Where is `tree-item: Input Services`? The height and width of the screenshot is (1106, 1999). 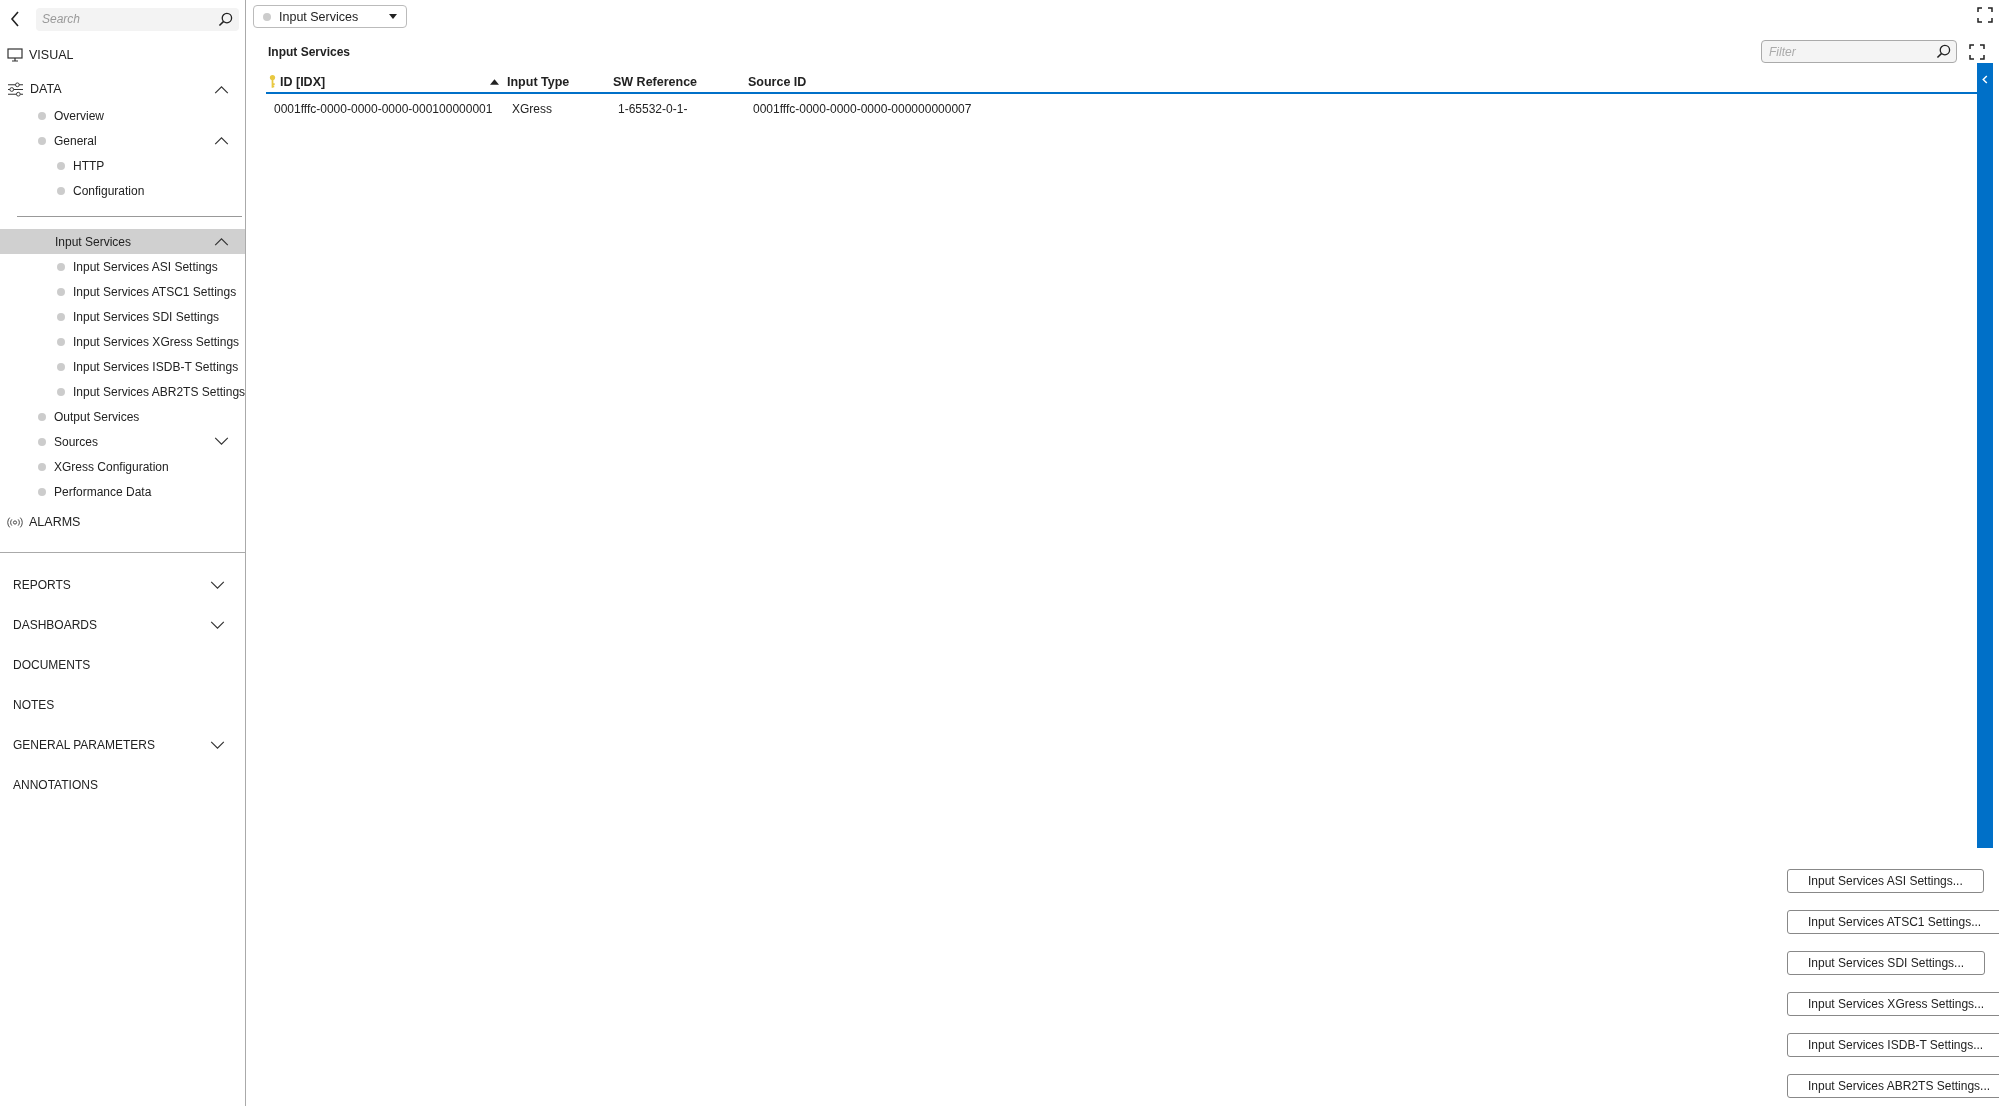
tree-item: Input Services is located at coordinates (122, 241).